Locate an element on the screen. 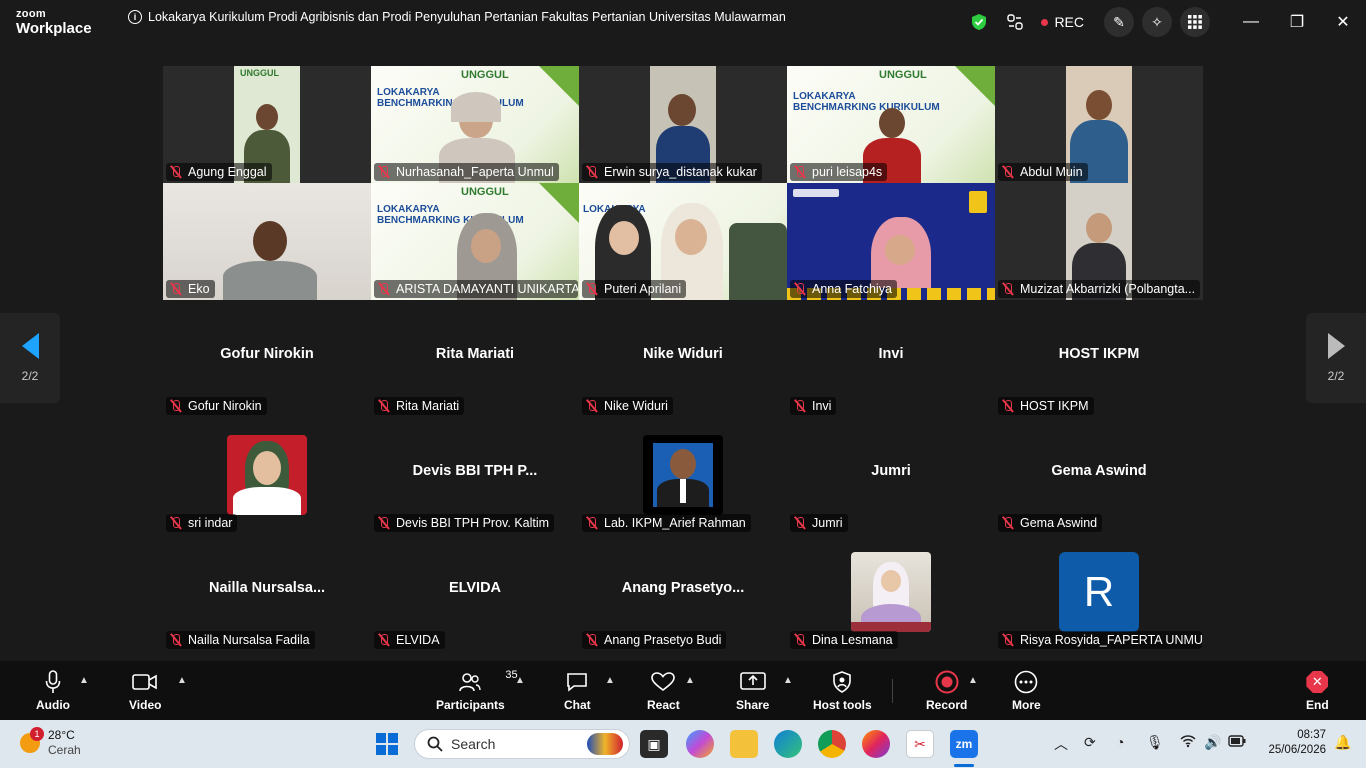  react-button: React is located at coordinates (663, 690).